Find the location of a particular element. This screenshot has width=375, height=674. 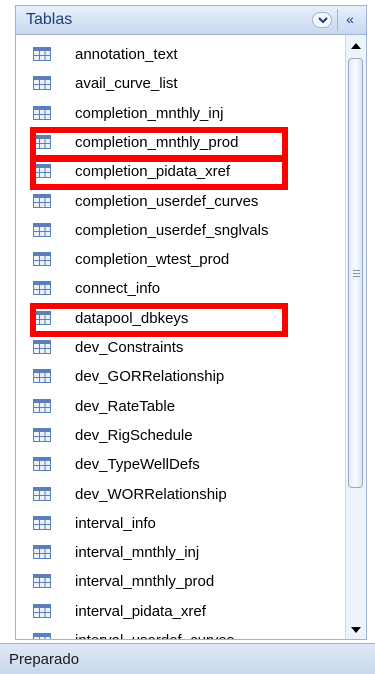

table-name: completion_mnthly_inj is located at coordinates (149, 113).